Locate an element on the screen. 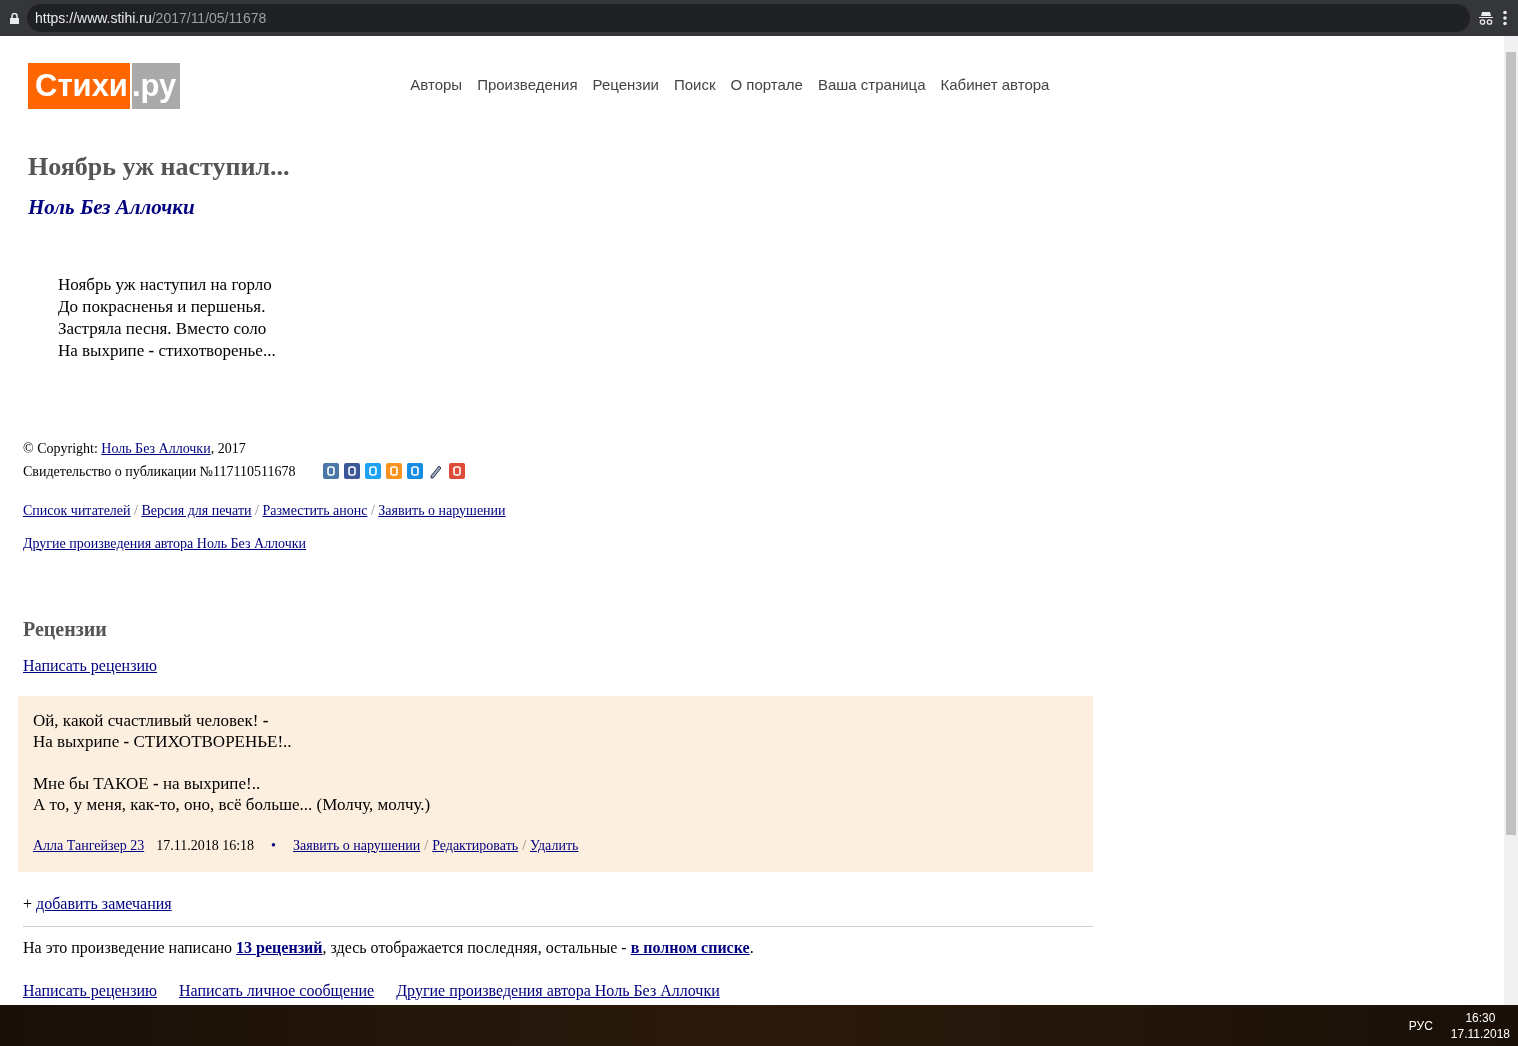 The height and width of the screenshot is (1046, 1518). review-line: А то, у меня, как-то, оно, всё больше... (Молчу, молчу.) is located at coordinates (232, 804).